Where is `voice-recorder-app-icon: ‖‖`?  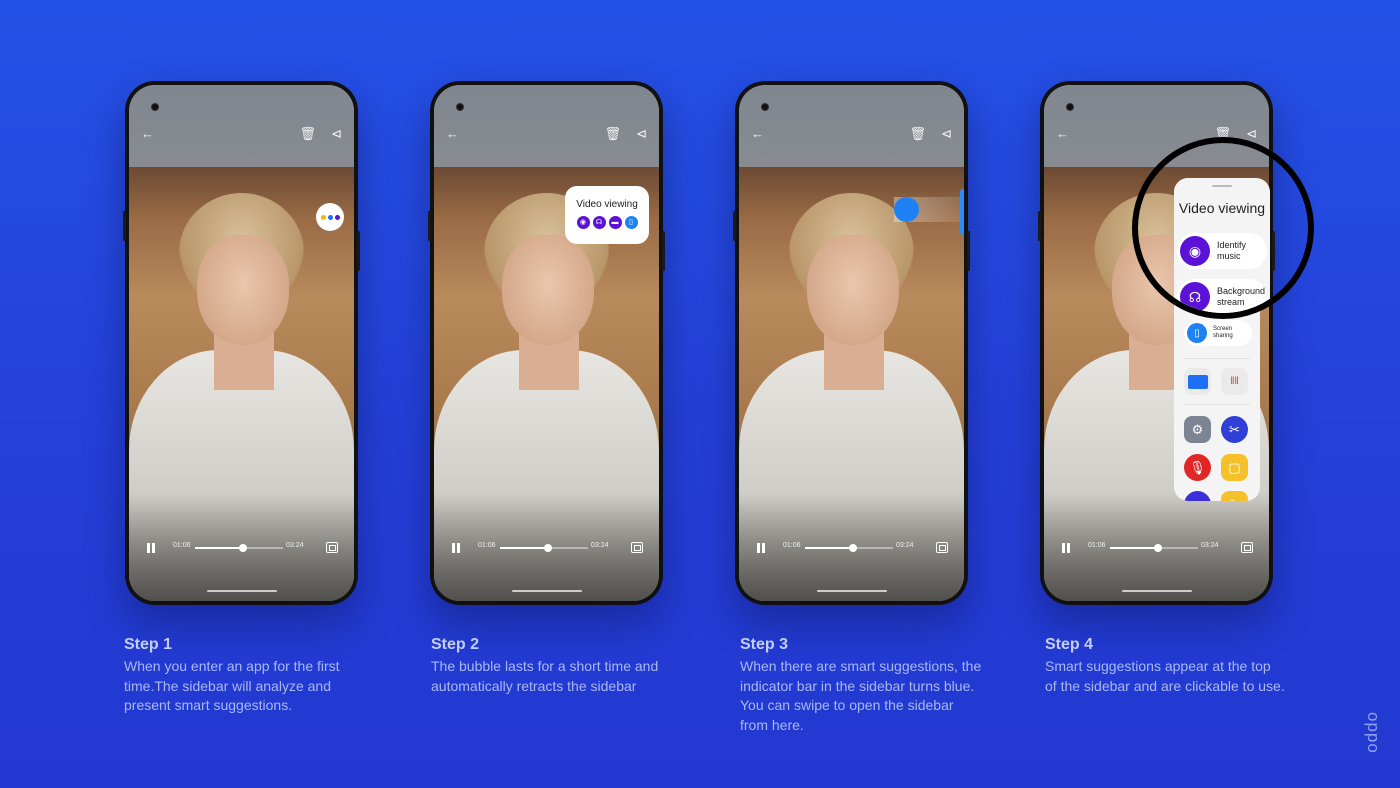
voice-recorder-app-icon: ‖‖ is located at coordinates (1234, 381).